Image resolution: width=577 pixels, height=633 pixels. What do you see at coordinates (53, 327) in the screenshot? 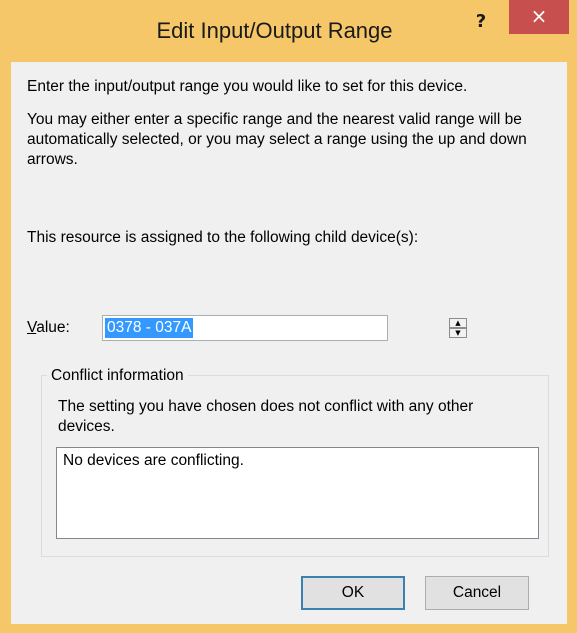
I see `value-label-rest: alue:` at bounding box center [53, 327].